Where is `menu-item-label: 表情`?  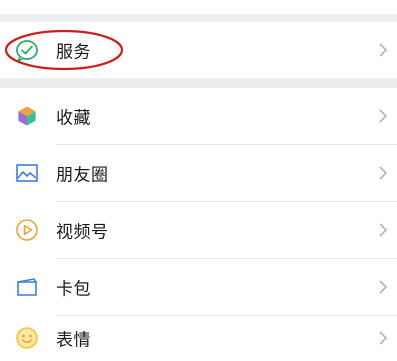 menu-item-label: 表情 is located at coordinates (73, 340).